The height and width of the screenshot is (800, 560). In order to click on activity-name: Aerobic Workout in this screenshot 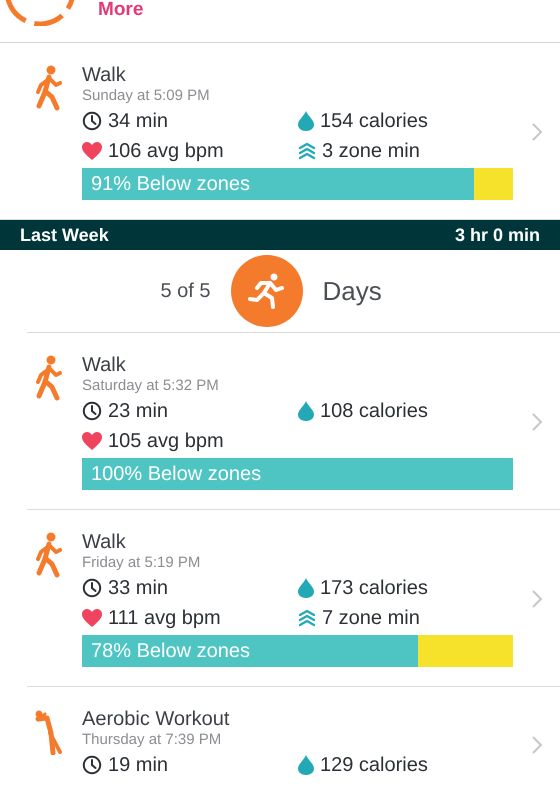, I will do `click(156, 719)`.